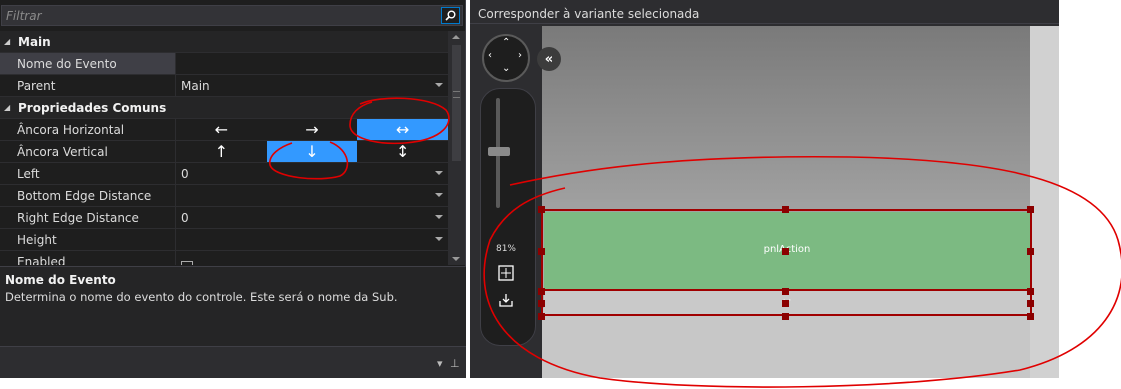 This screenshot has height=389, width=1121. What do you see at coordinates (312, 195) in the screenshot?
I see `prop-value-bottom-edge` at bounding box center [312, 195].